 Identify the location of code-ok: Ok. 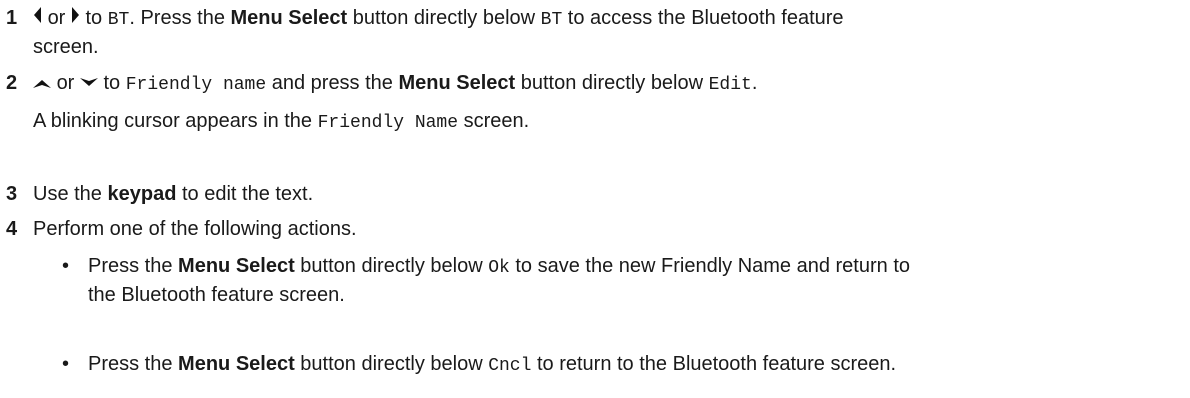
(499, 268).